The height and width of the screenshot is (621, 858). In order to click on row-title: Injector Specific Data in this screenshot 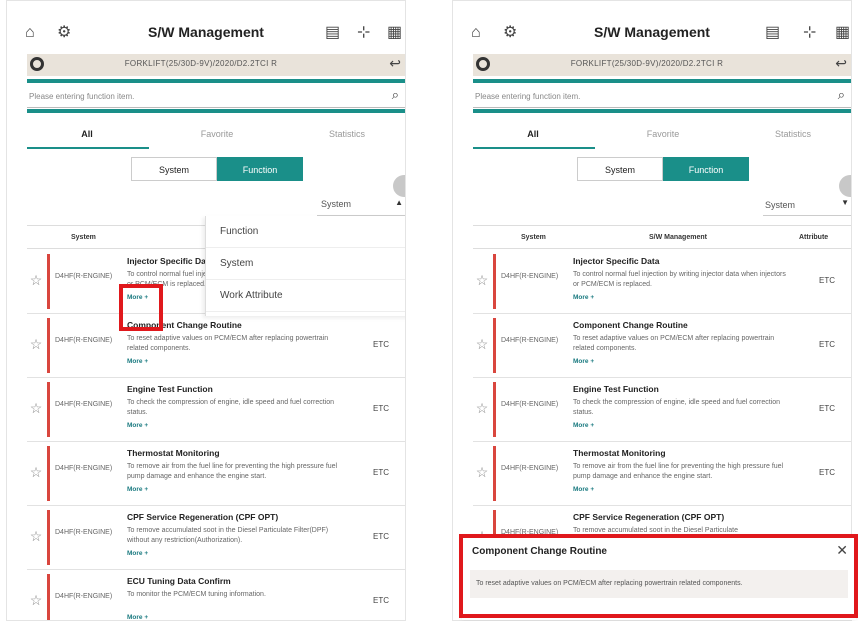, I will do `click(616, 261)`.